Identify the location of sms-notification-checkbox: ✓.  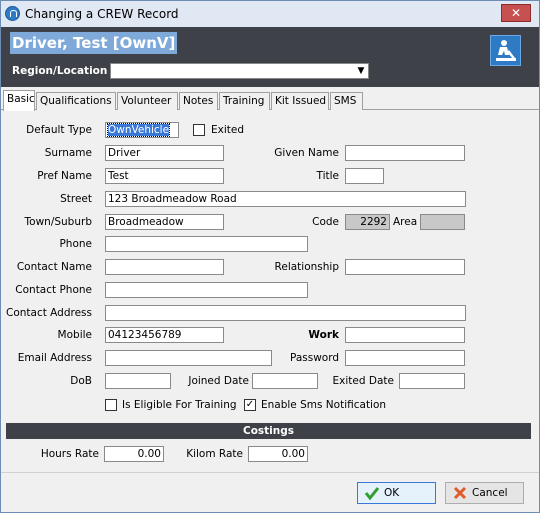
(250, 405).